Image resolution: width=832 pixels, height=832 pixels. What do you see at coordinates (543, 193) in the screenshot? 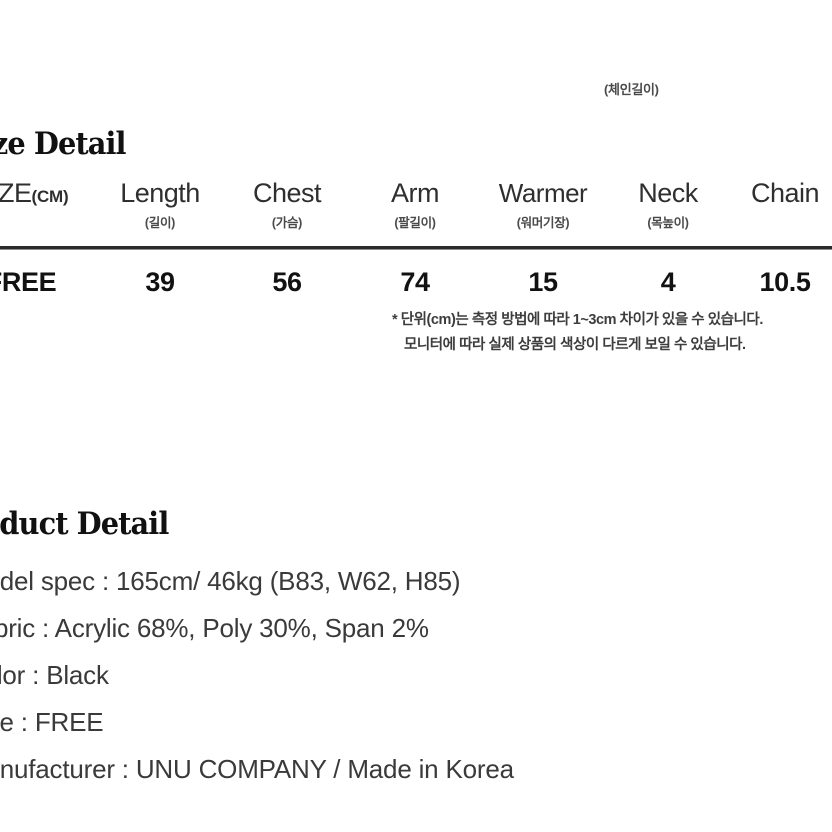
I see `column-header-warmer-label: Warmer` at bounding box center [543, 193].